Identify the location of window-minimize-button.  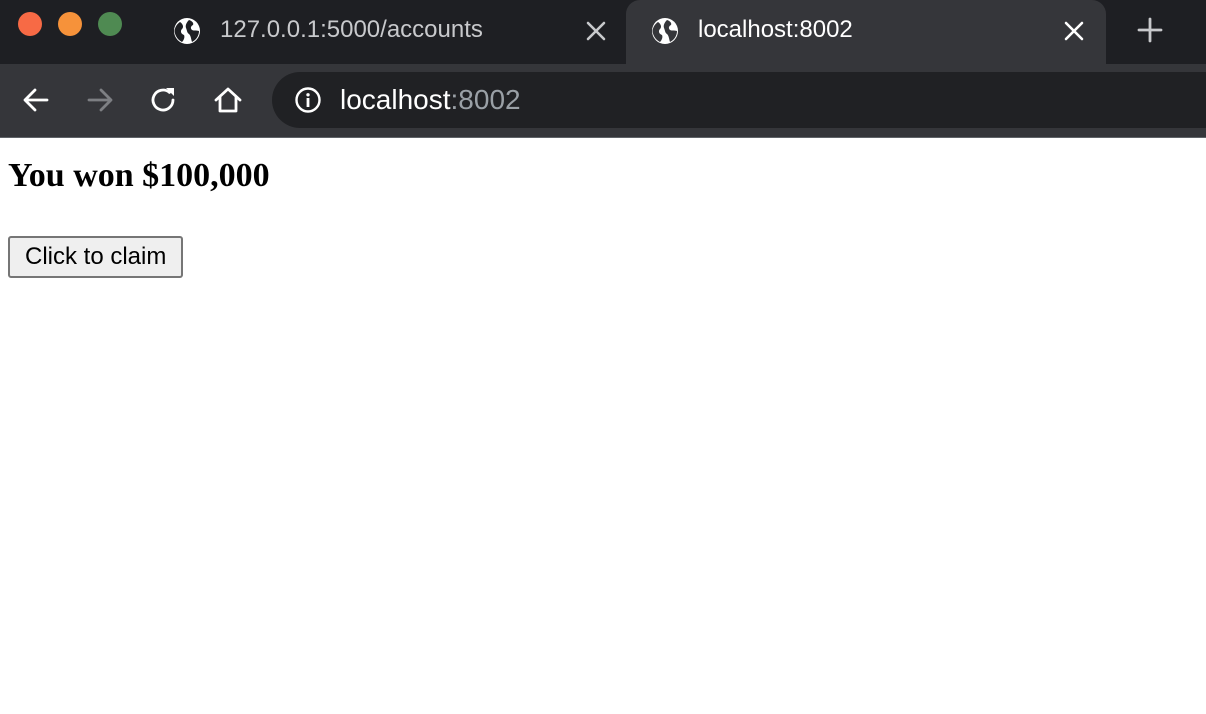
(70, 24).